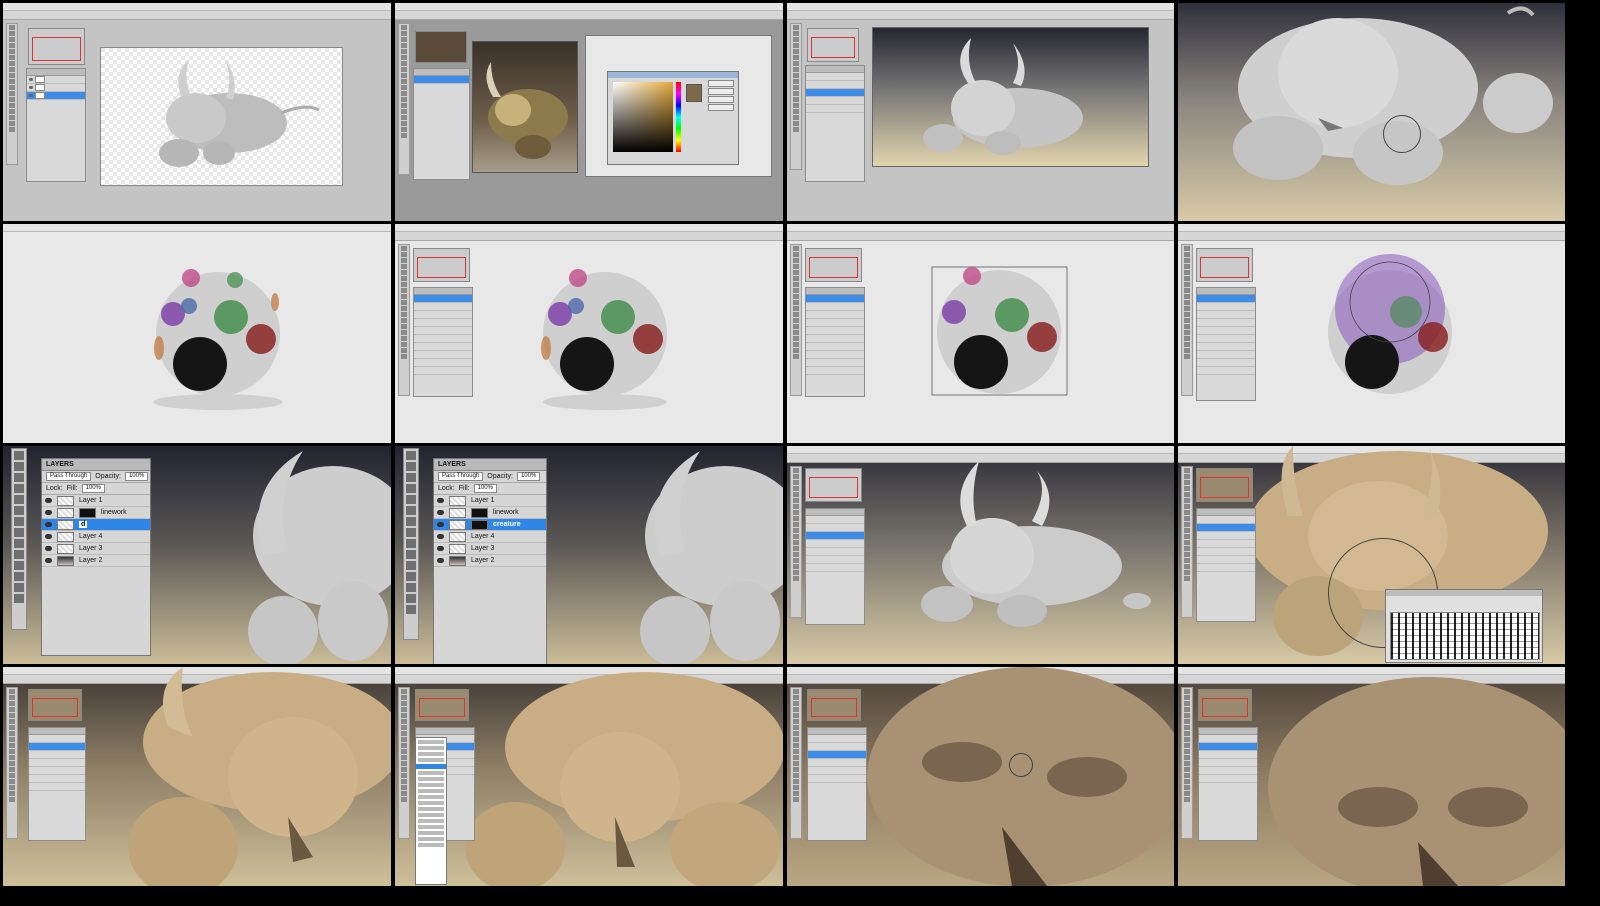  I want to click on painted-creature, so click(527, 110).